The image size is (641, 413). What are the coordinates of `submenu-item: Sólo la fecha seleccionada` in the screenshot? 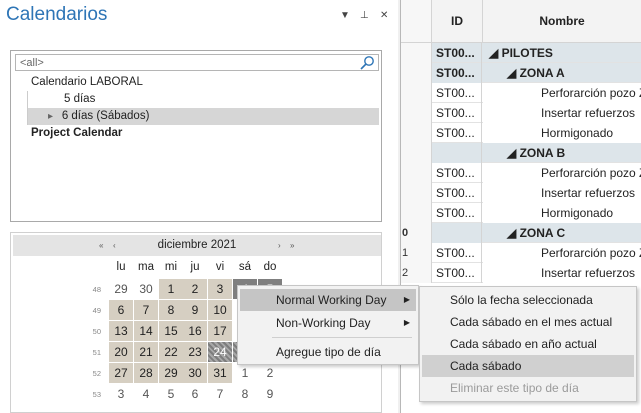 It's located at (528, 300).